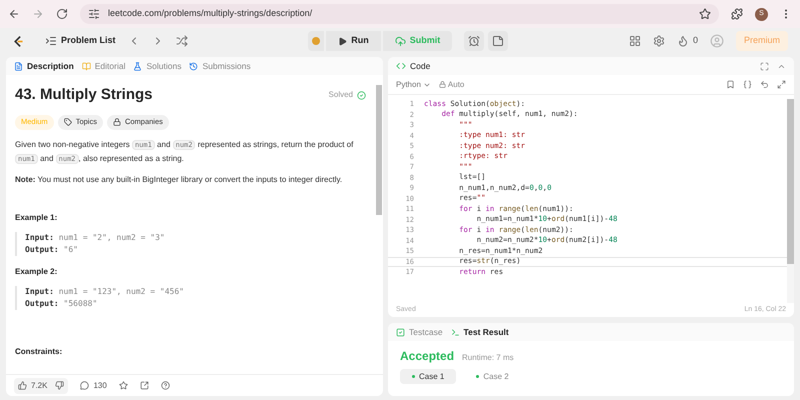 The image size is (800, 400). Describe the element at coordinates (401, 66) in the screenshot. I see `code-icon` at that location.